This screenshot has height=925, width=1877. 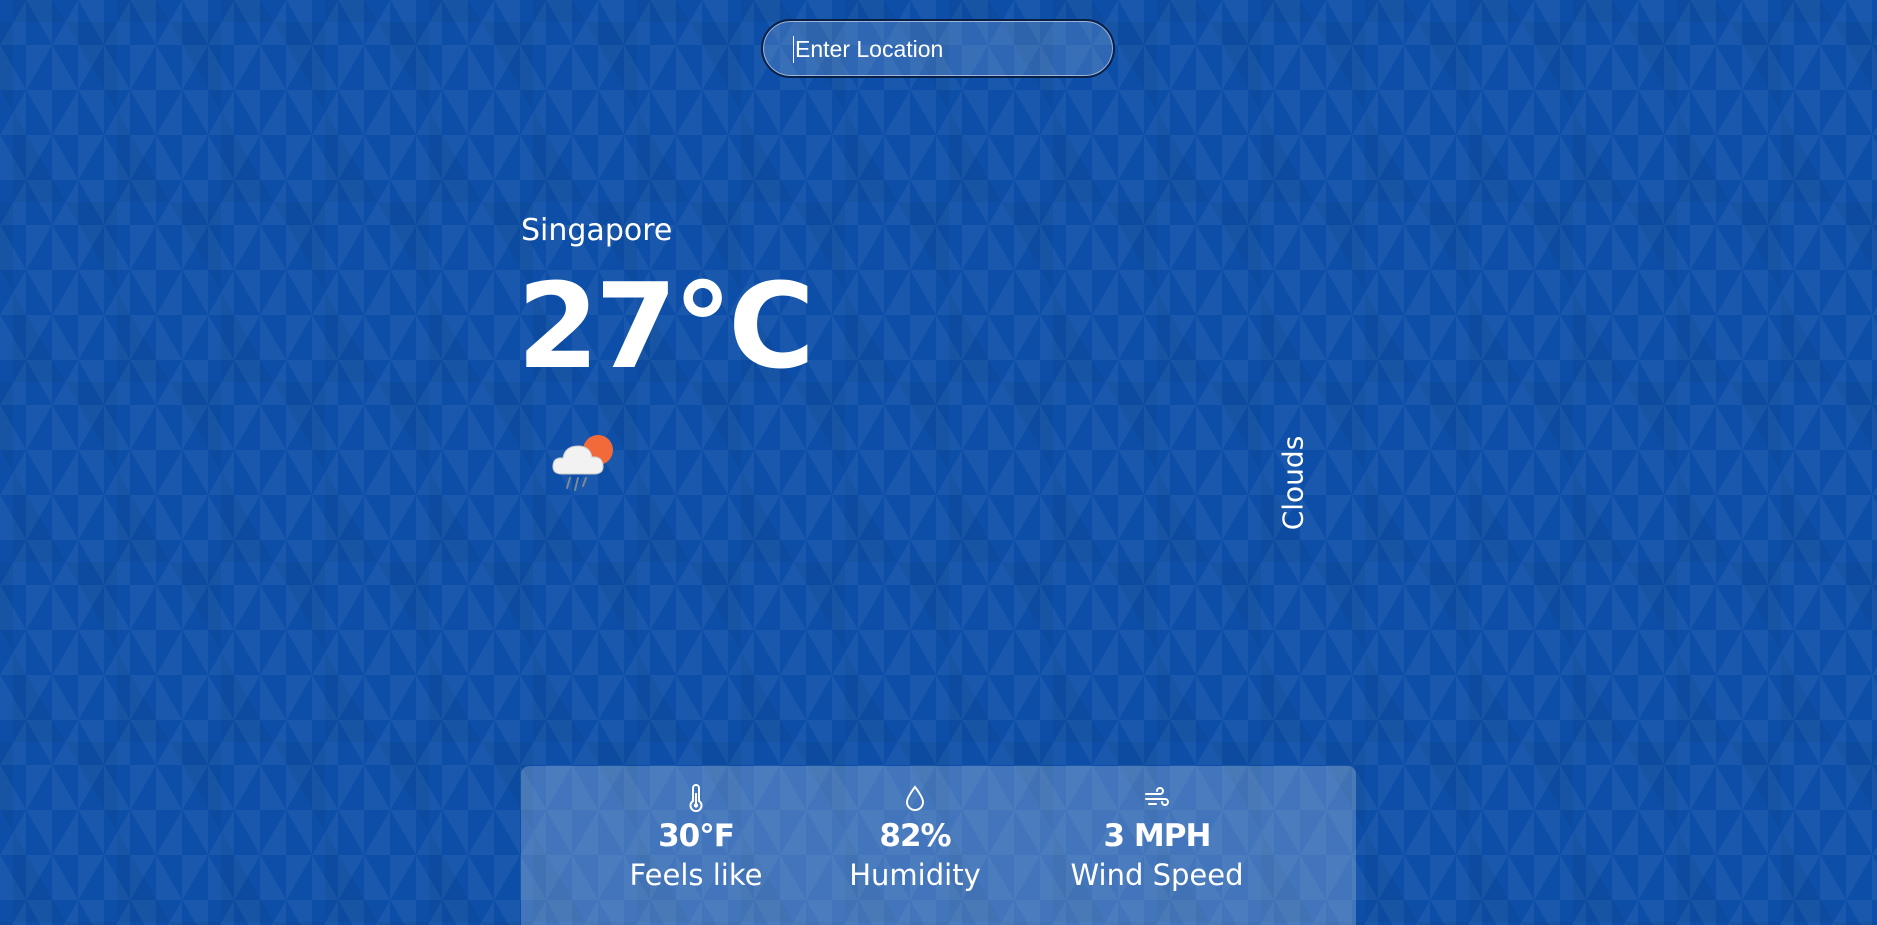 What do you see at coordinates (582, 463) in the screenshot?
I see `partly-cloudy-rain-icon` at bounding box center [582, 463].